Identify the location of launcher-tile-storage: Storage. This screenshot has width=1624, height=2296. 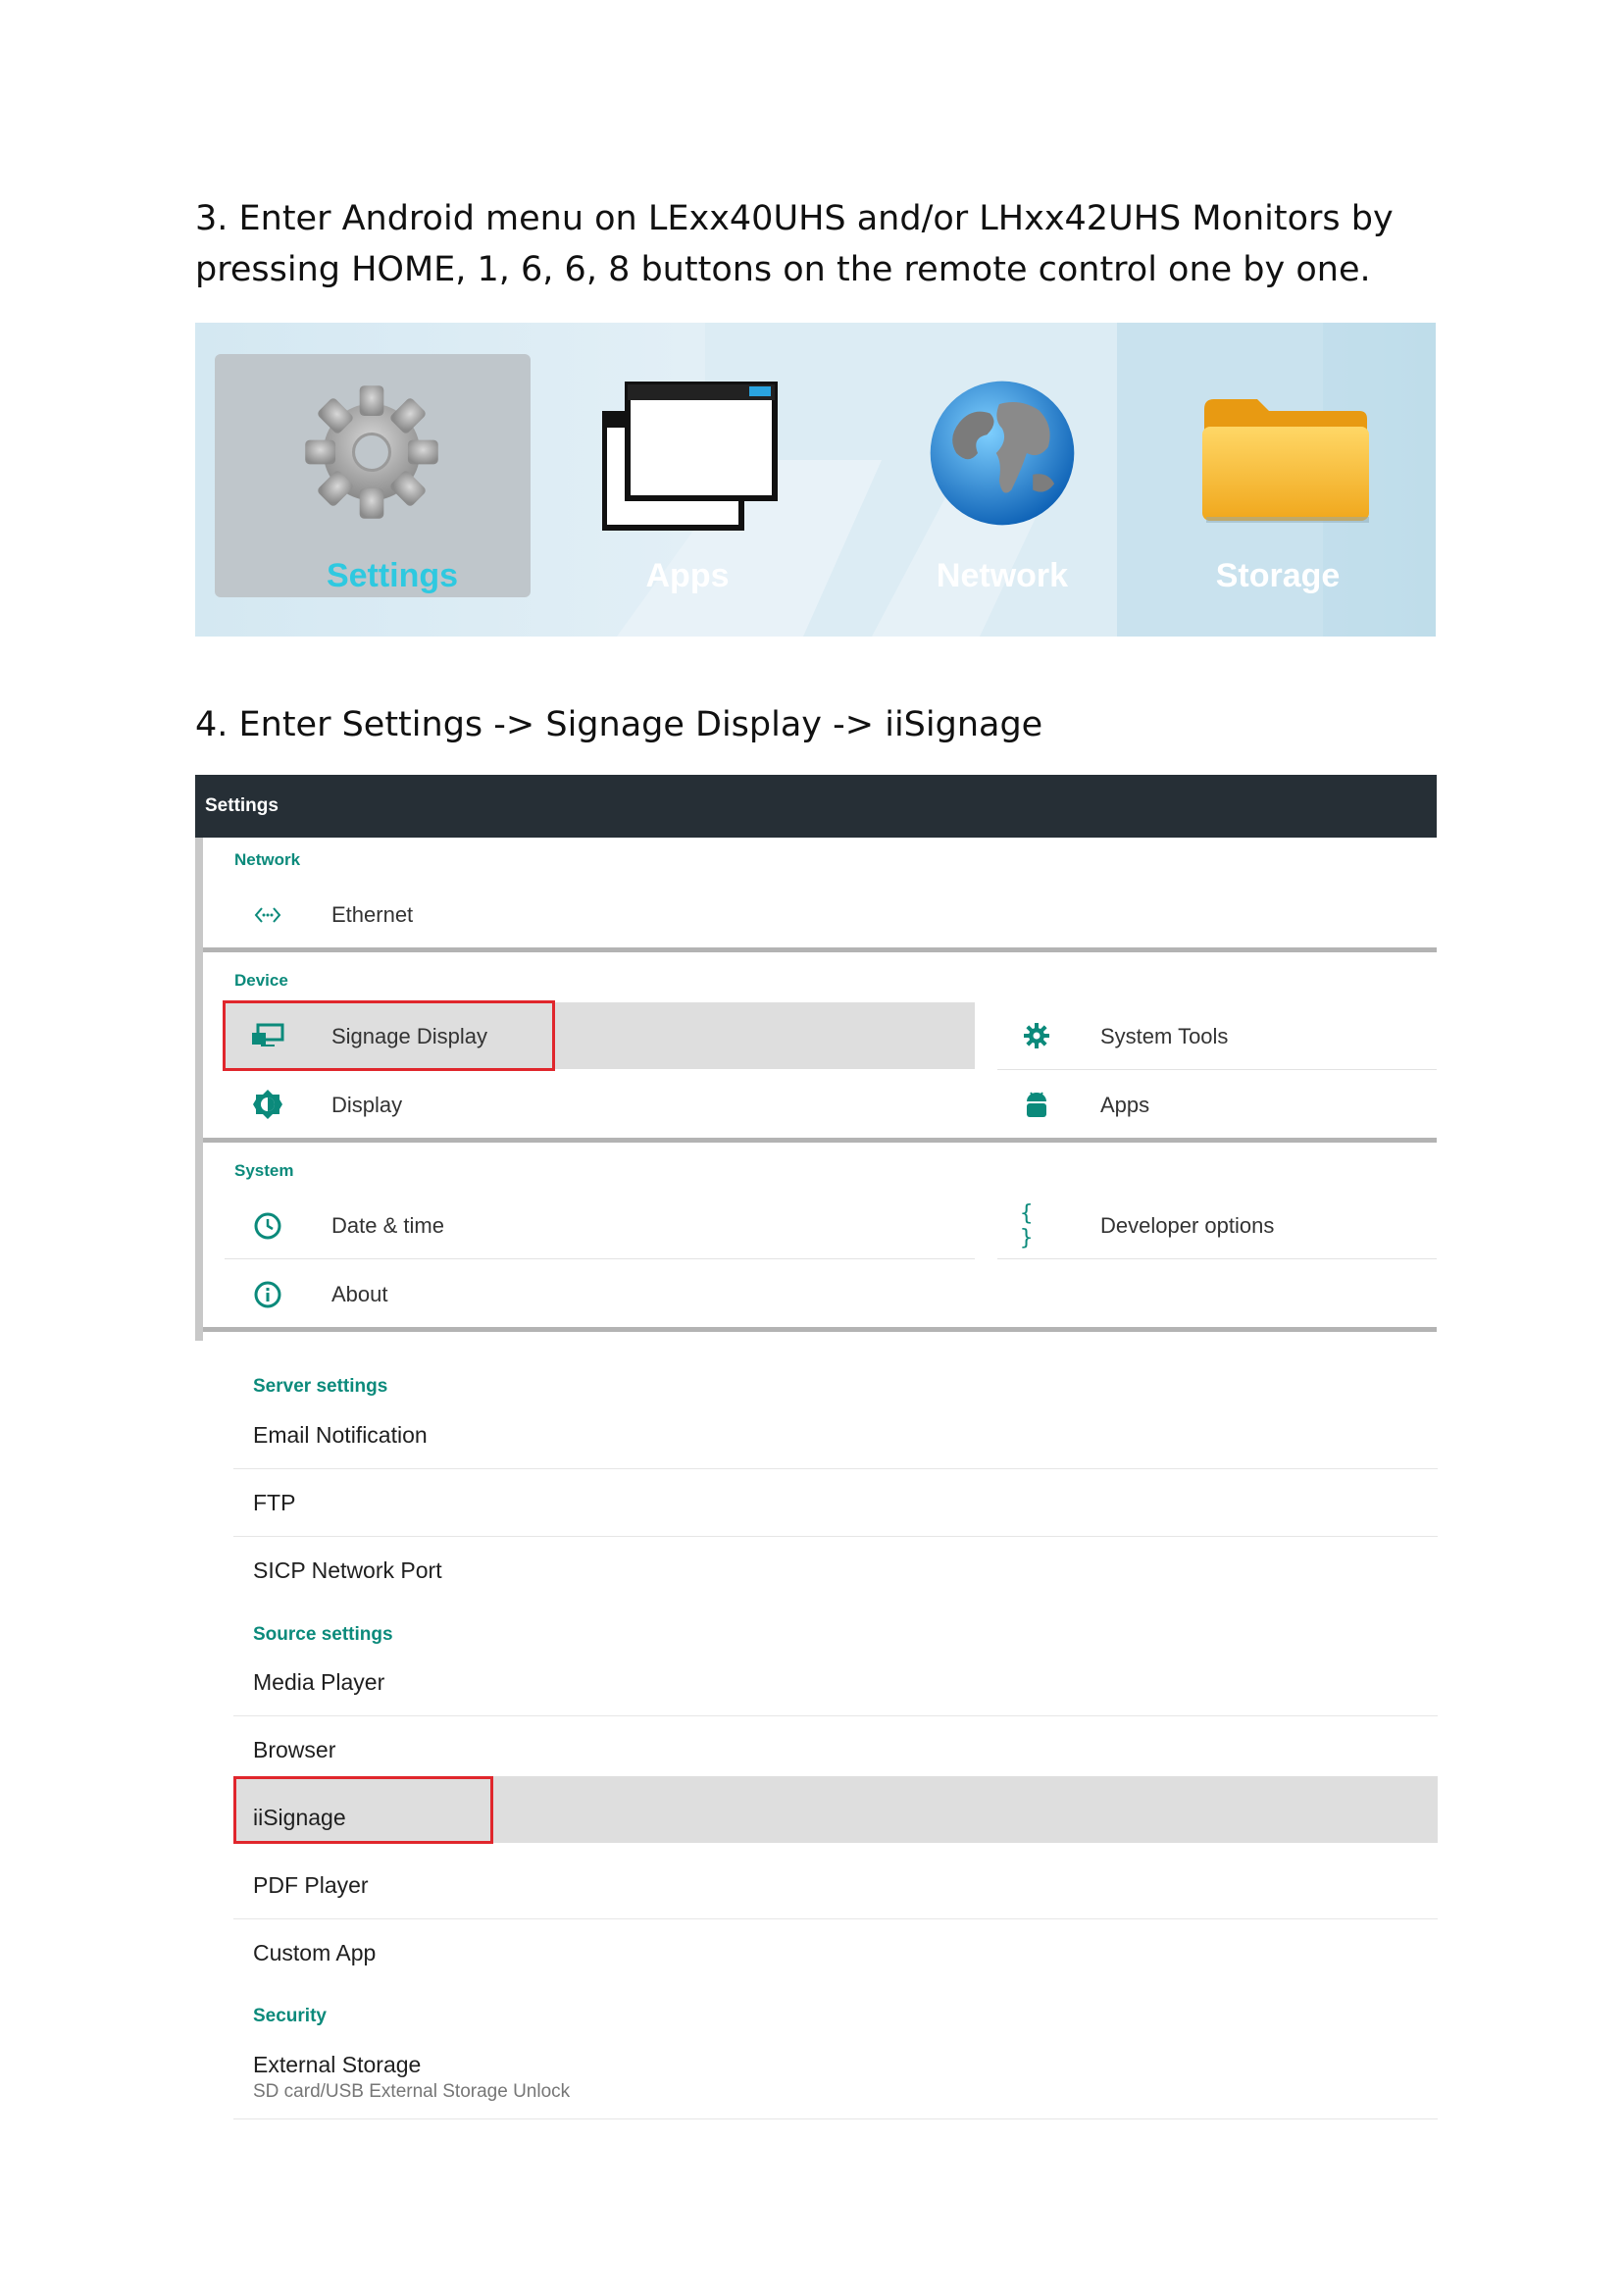
(1278, 480).